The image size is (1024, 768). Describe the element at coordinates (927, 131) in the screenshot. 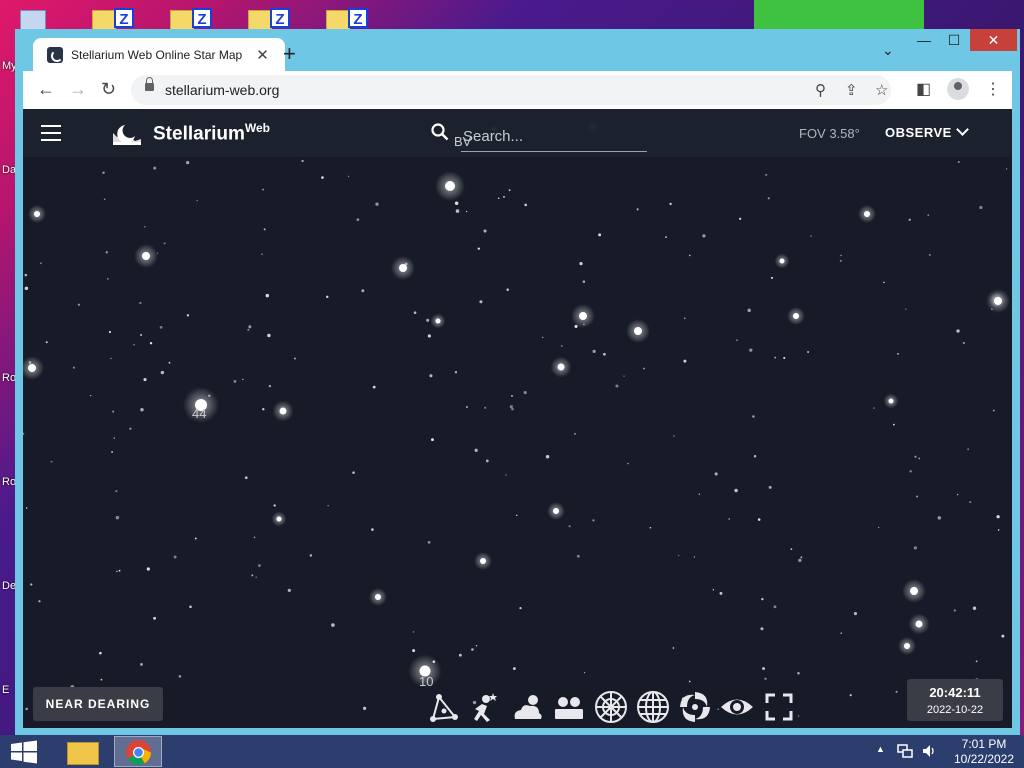

I see `observe-menu-button: OBSERVE` at that location.